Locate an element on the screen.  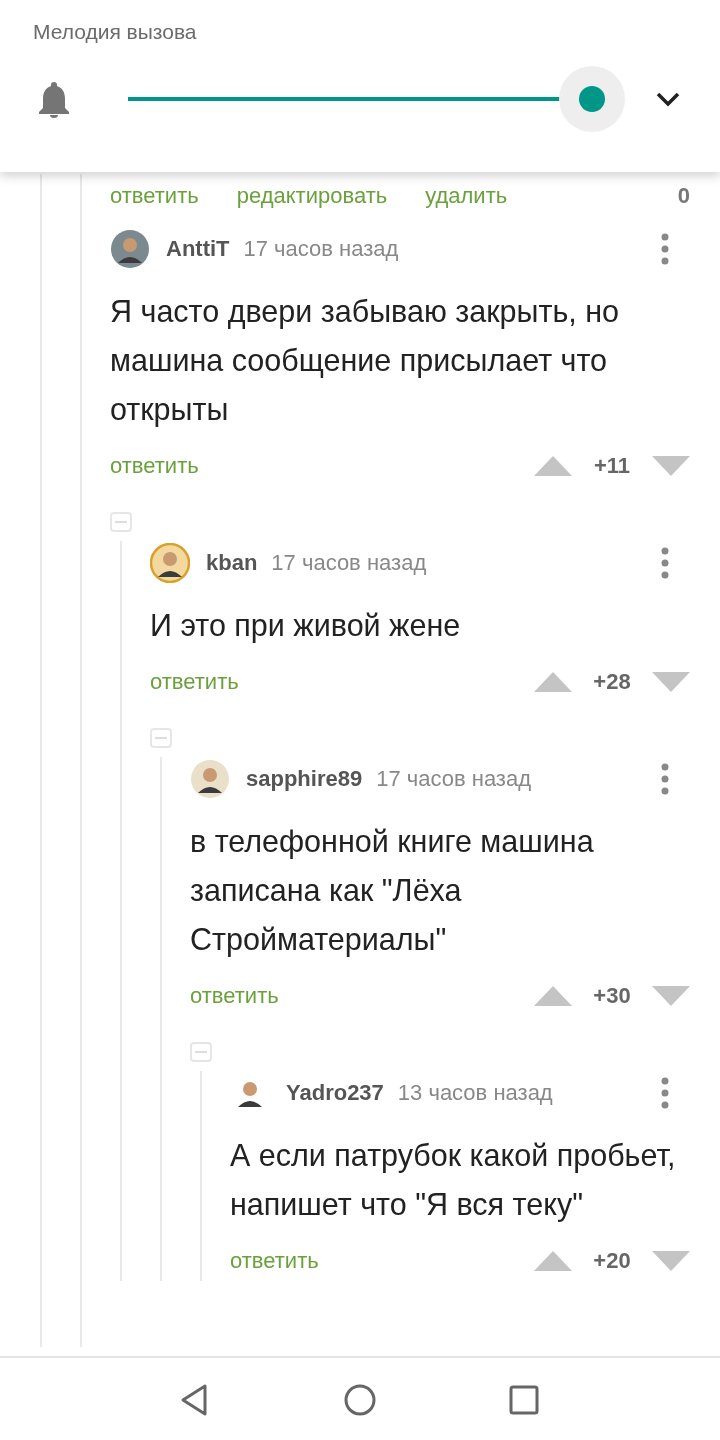
action-link: ответить is located at coordinates (154, 196).